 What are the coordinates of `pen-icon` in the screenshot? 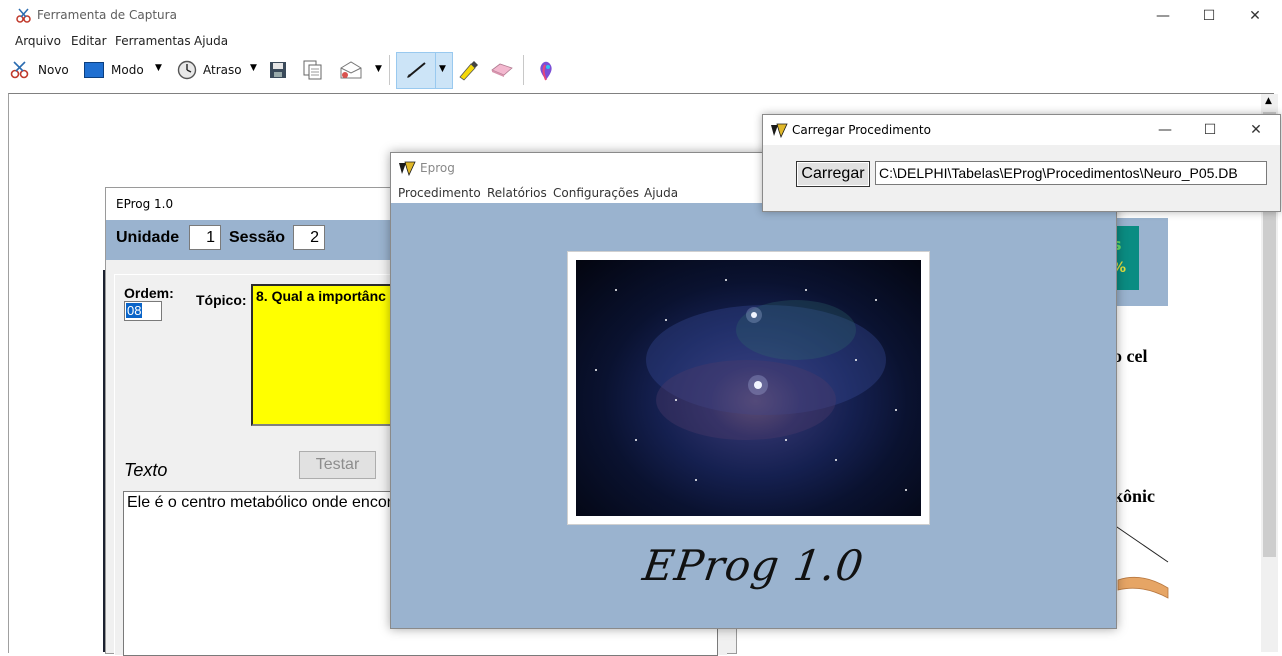 It's located at (416, 70).